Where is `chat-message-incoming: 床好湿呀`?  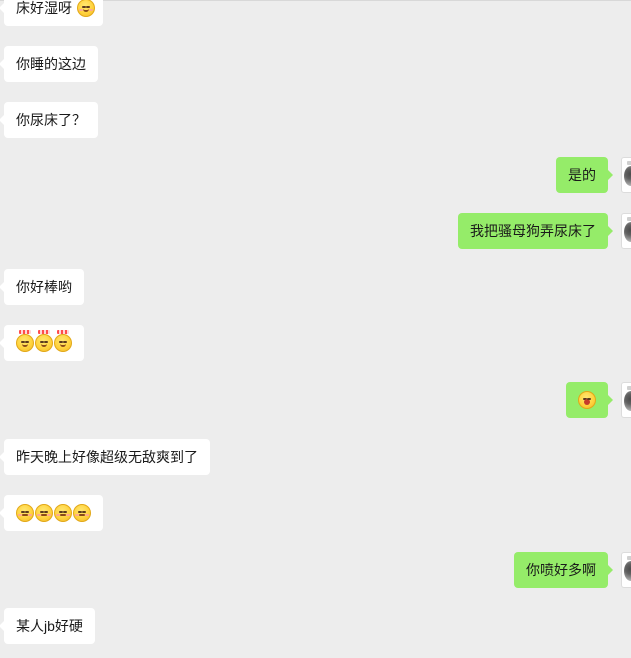 chat-message-incoming: 床好湿呀 is located at coordinates (315, 15).